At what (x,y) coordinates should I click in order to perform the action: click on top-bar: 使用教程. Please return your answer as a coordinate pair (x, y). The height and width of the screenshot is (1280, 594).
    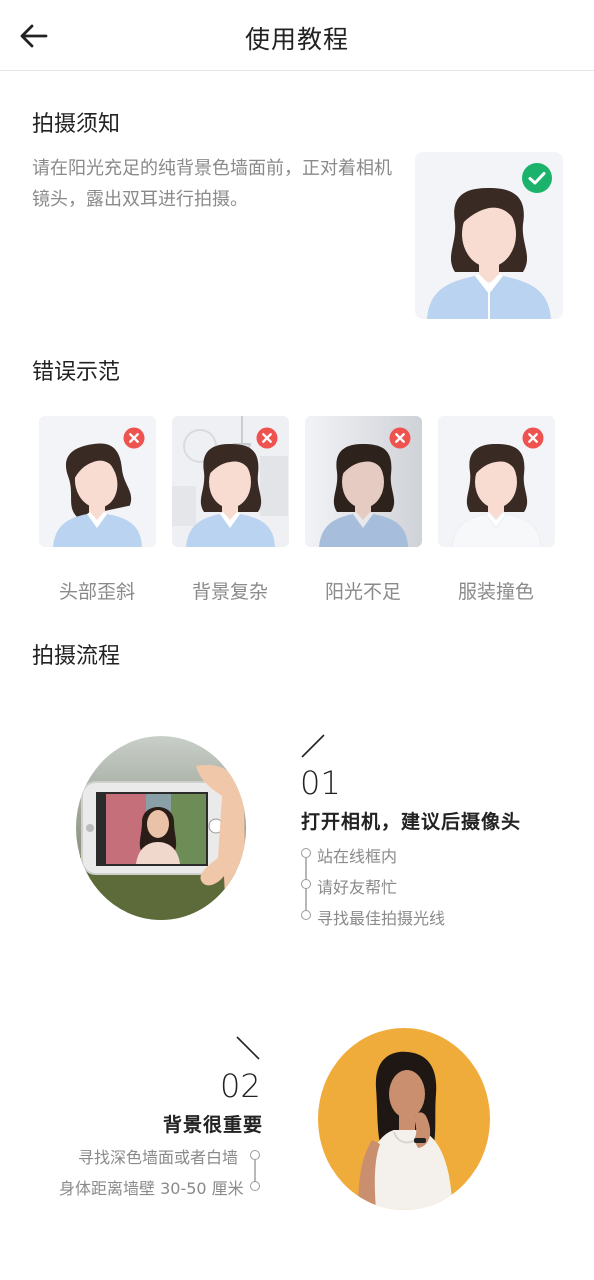
    Looking at the image, I should click on (297, 35).